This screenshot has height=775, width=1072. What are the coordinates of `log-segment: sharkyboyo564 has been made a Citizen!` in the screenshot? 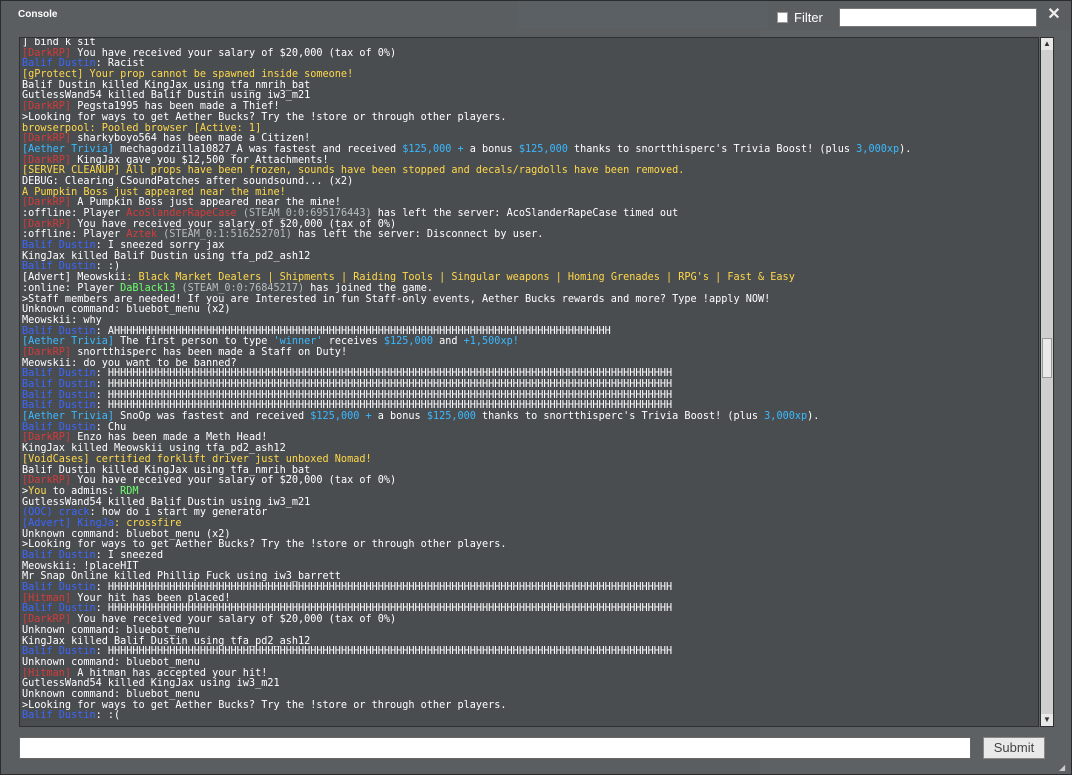 It's located at (194, 139).